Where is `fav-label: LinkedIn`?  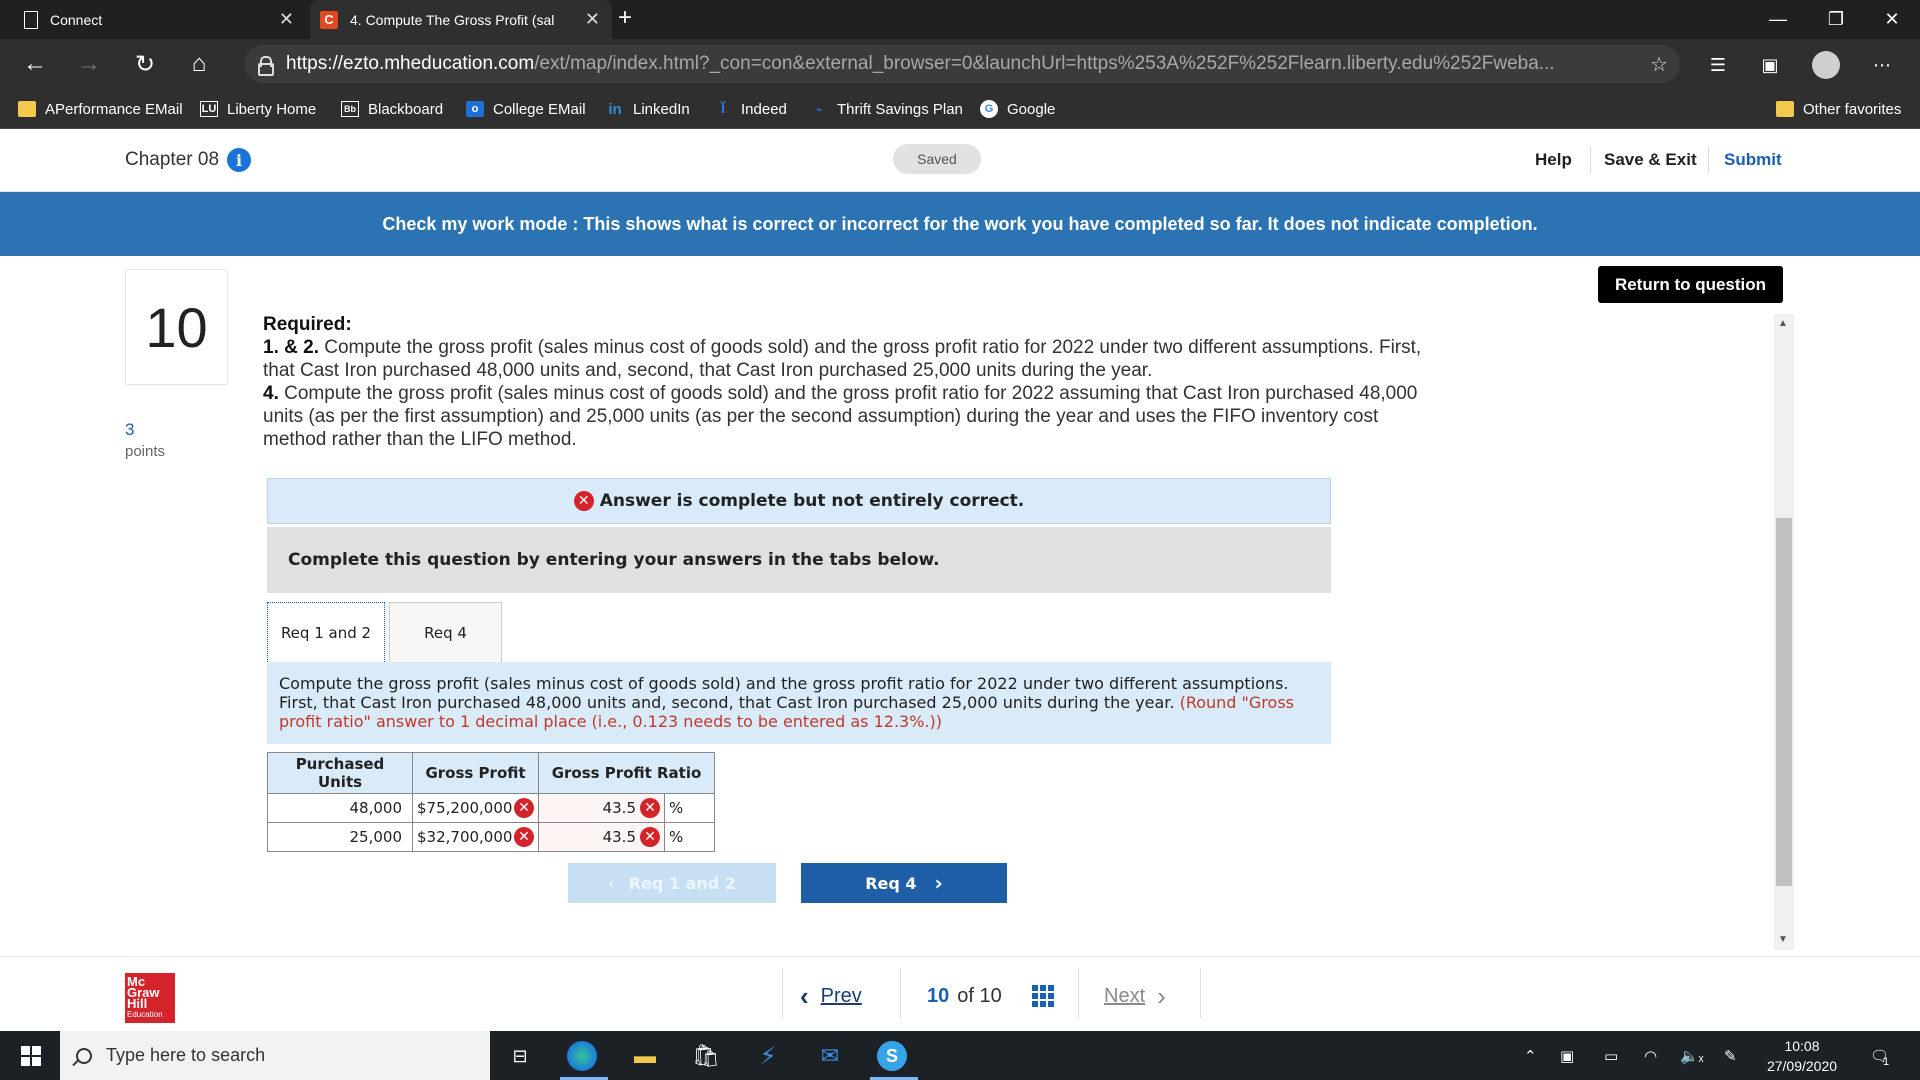 fav-label: LinkedIn is located at coordinates (661, 109).